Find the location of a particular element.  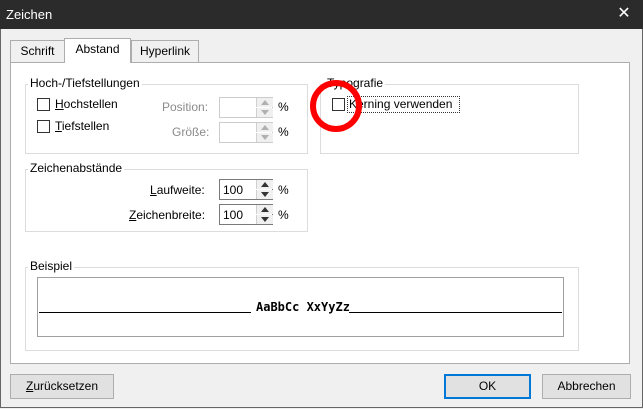

zeichenbreite-spin-arrows is located at coordinates (264, 214).